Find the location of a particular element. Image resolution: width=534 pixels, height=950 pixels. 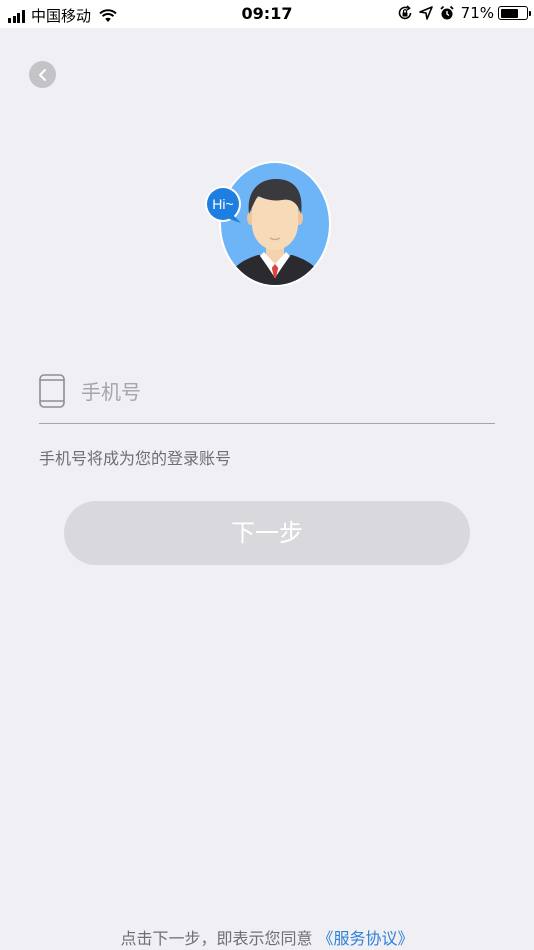

agreement-prefix: 点击下一步，即表示您同意 is located at coordinates (216, 938).